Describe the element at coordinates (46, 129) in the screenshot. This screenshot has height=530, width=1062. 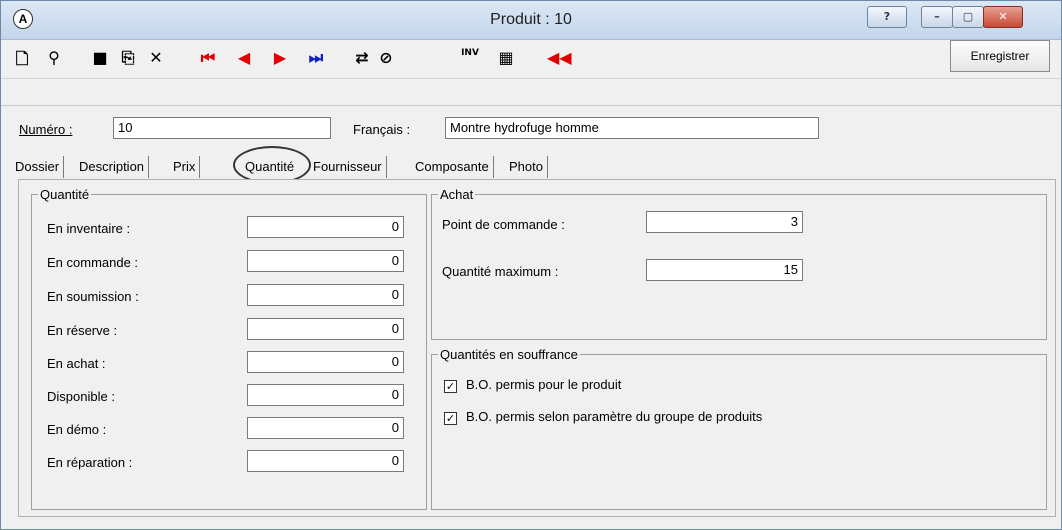
I see `numero-label: Numéro :` at that location.